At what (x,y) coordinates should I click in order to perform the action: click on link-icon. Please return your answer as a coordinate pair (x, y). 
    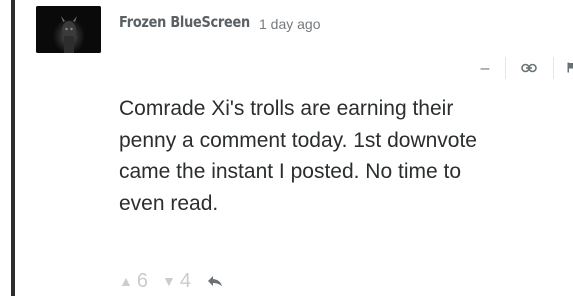
    Looking at the image, I should click on (529, 69).